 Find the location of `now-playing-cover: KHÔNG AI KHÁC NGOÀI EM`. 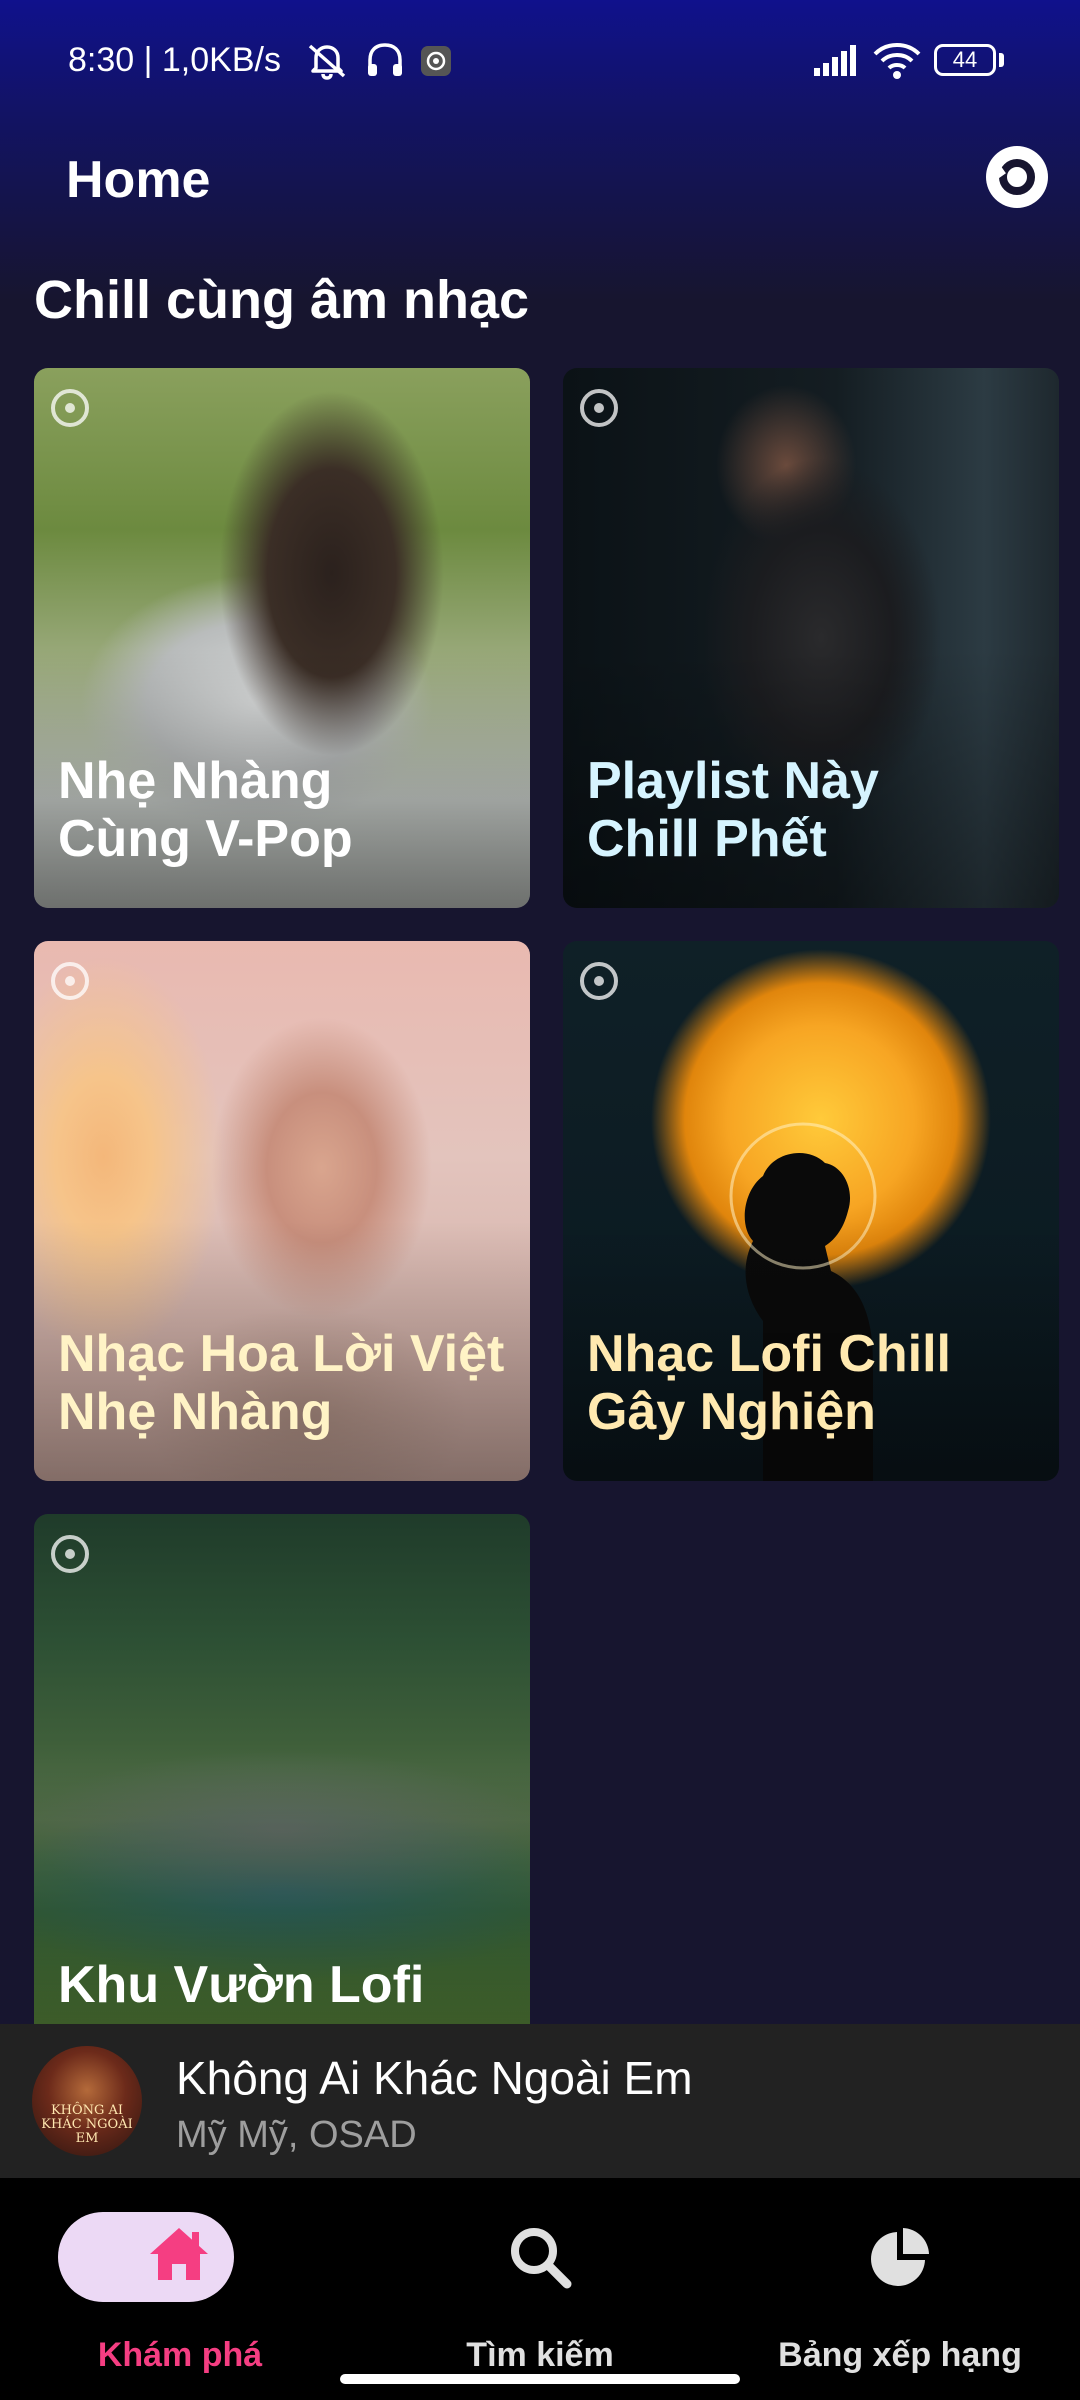

now-playing-cover: KHÔNG AI KHÁC NGOÀI EM is located at coordinates (87, 2101).